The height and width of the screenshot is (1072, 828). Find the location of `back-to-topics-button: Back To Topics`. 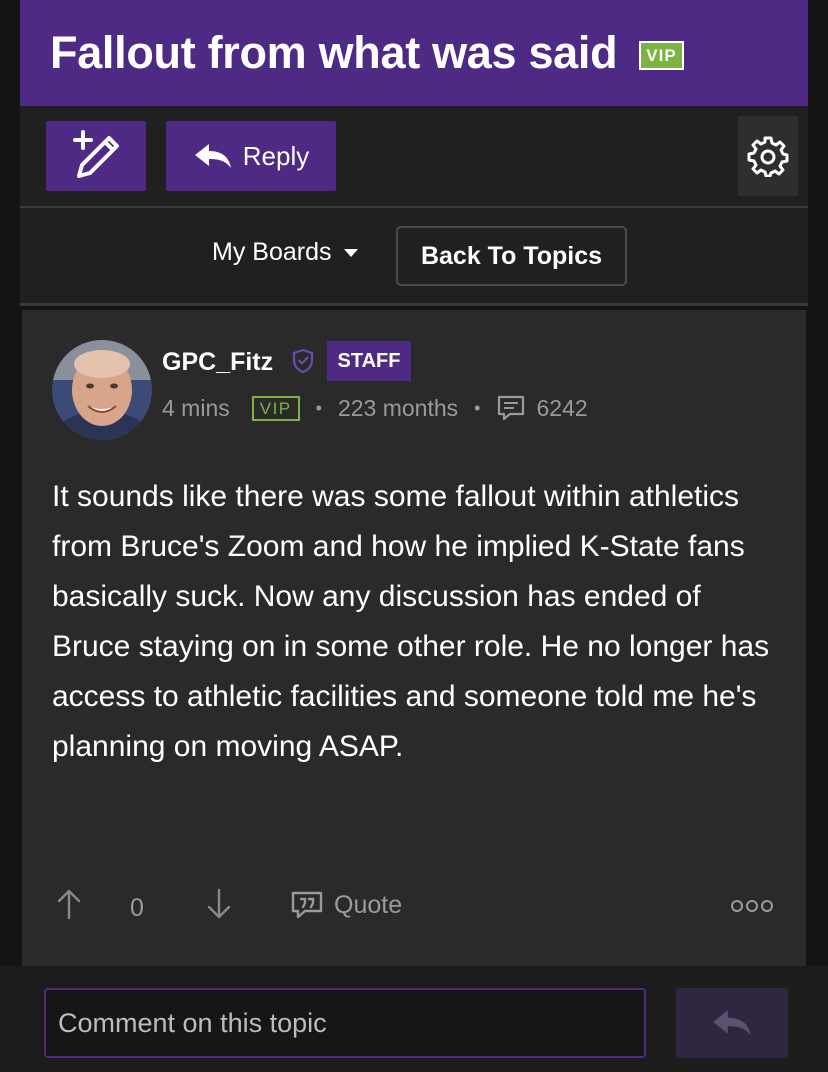

back-to-topics-button: Back To Topics is located at coordinates (511, 256).